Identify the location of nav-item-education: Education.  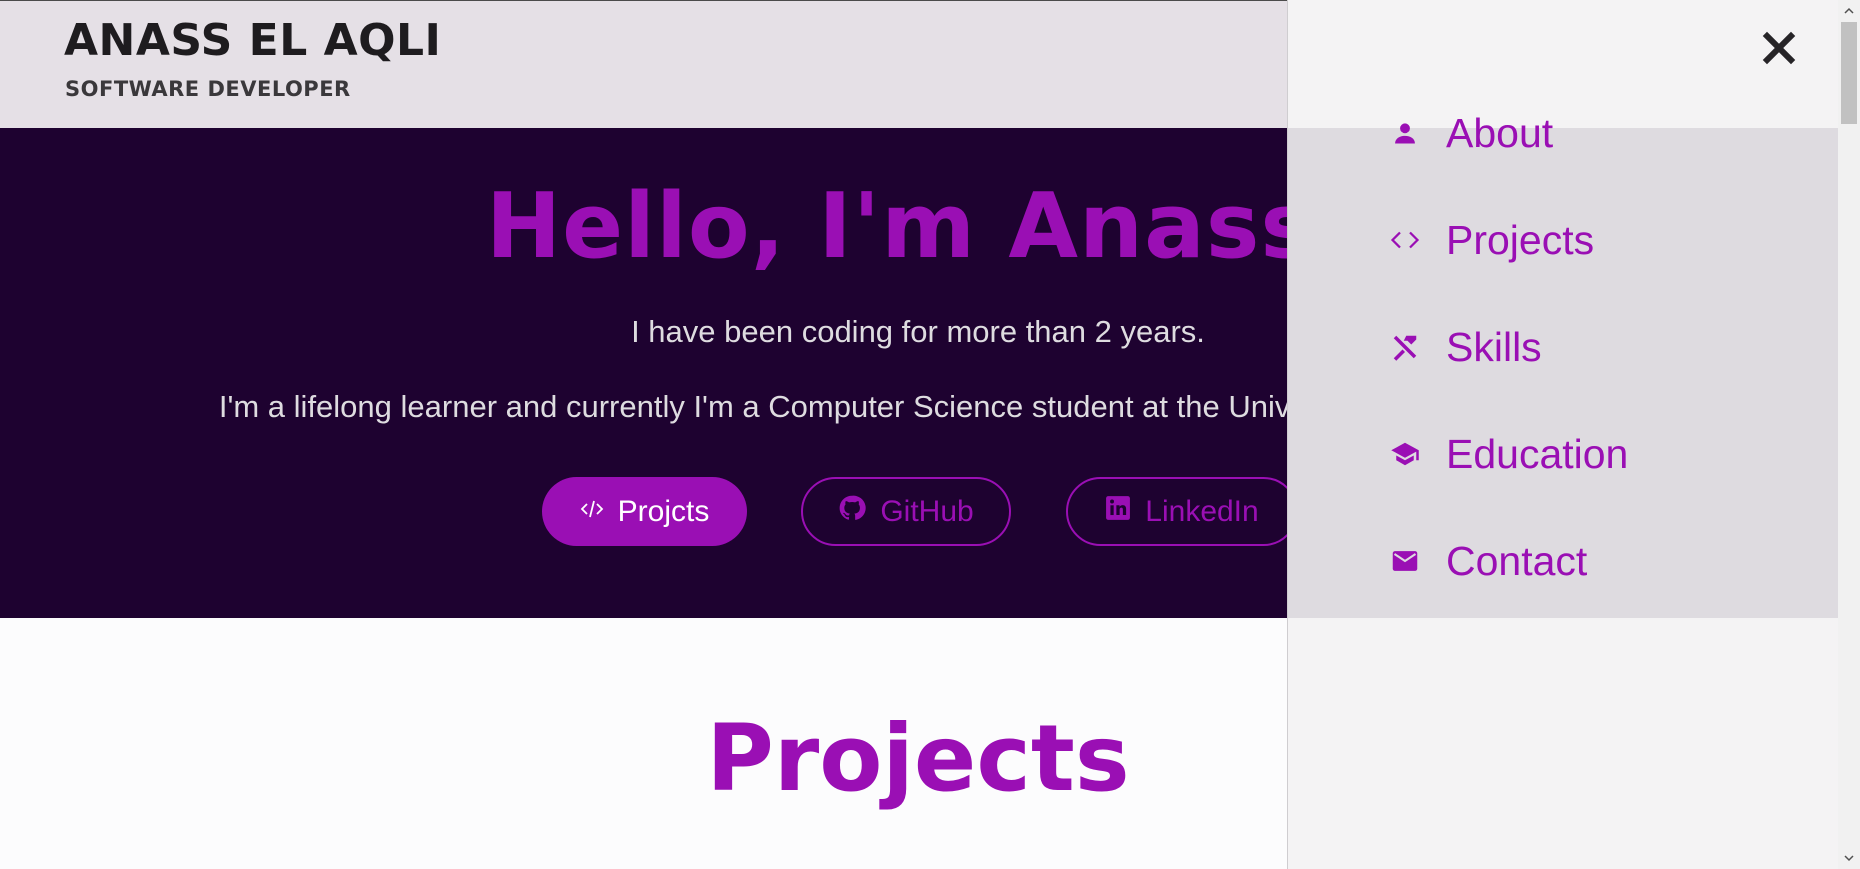
(1508, 454).